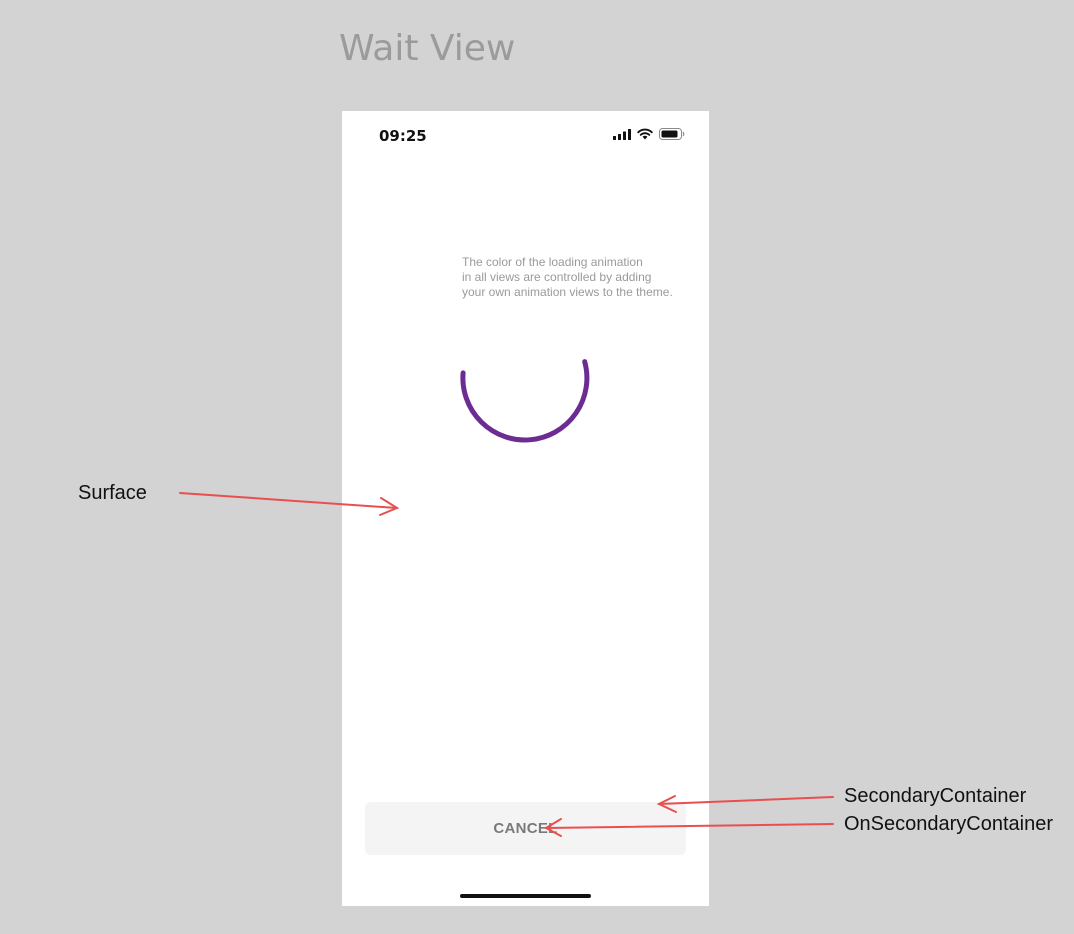  Describe the element at coordinates (745, 804) in the screenshot. I see `secondary-container-arrow` at that location.